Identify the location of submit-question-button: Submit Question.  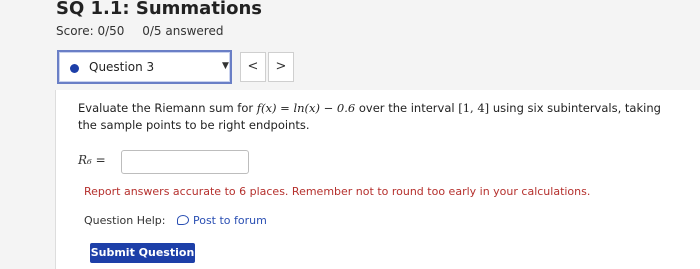
(142, 253).